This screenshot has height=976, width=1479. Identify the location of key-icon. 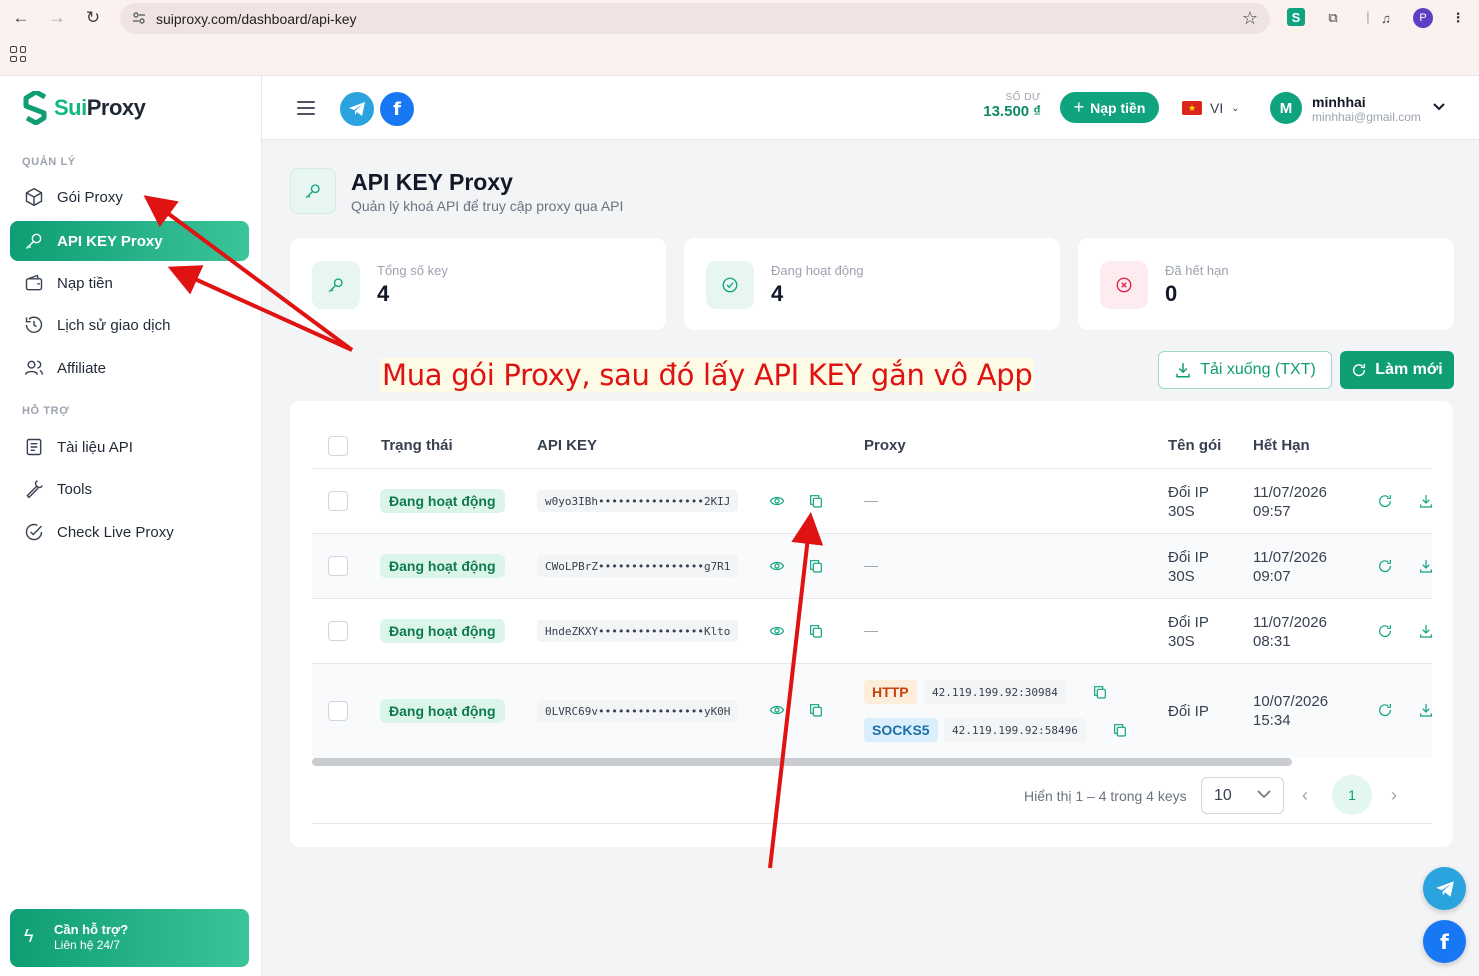
(33, 241).